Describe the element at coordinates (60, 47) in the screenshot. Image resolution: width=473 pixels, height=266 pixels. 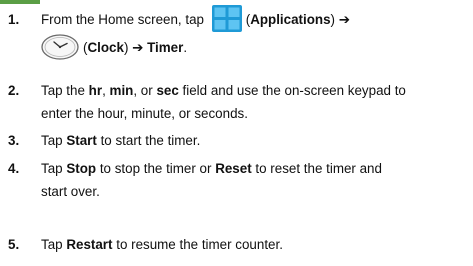
I see `clock-icon` at that location.